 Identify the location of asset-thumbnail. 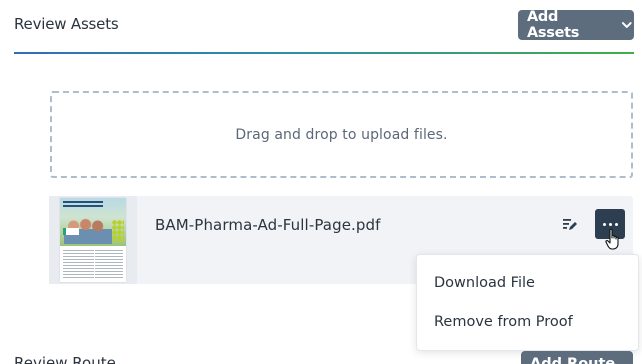
(93, 240).